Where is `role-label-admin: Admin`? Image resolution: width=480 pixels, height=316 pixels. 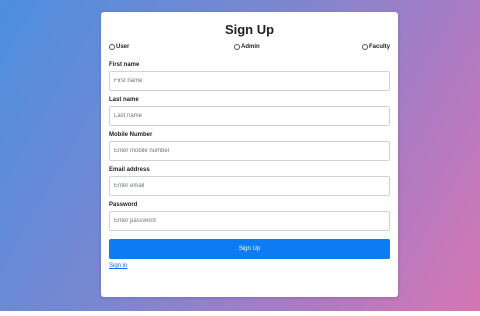
role-label-admin: Admin is located at coordinates (250, 47).